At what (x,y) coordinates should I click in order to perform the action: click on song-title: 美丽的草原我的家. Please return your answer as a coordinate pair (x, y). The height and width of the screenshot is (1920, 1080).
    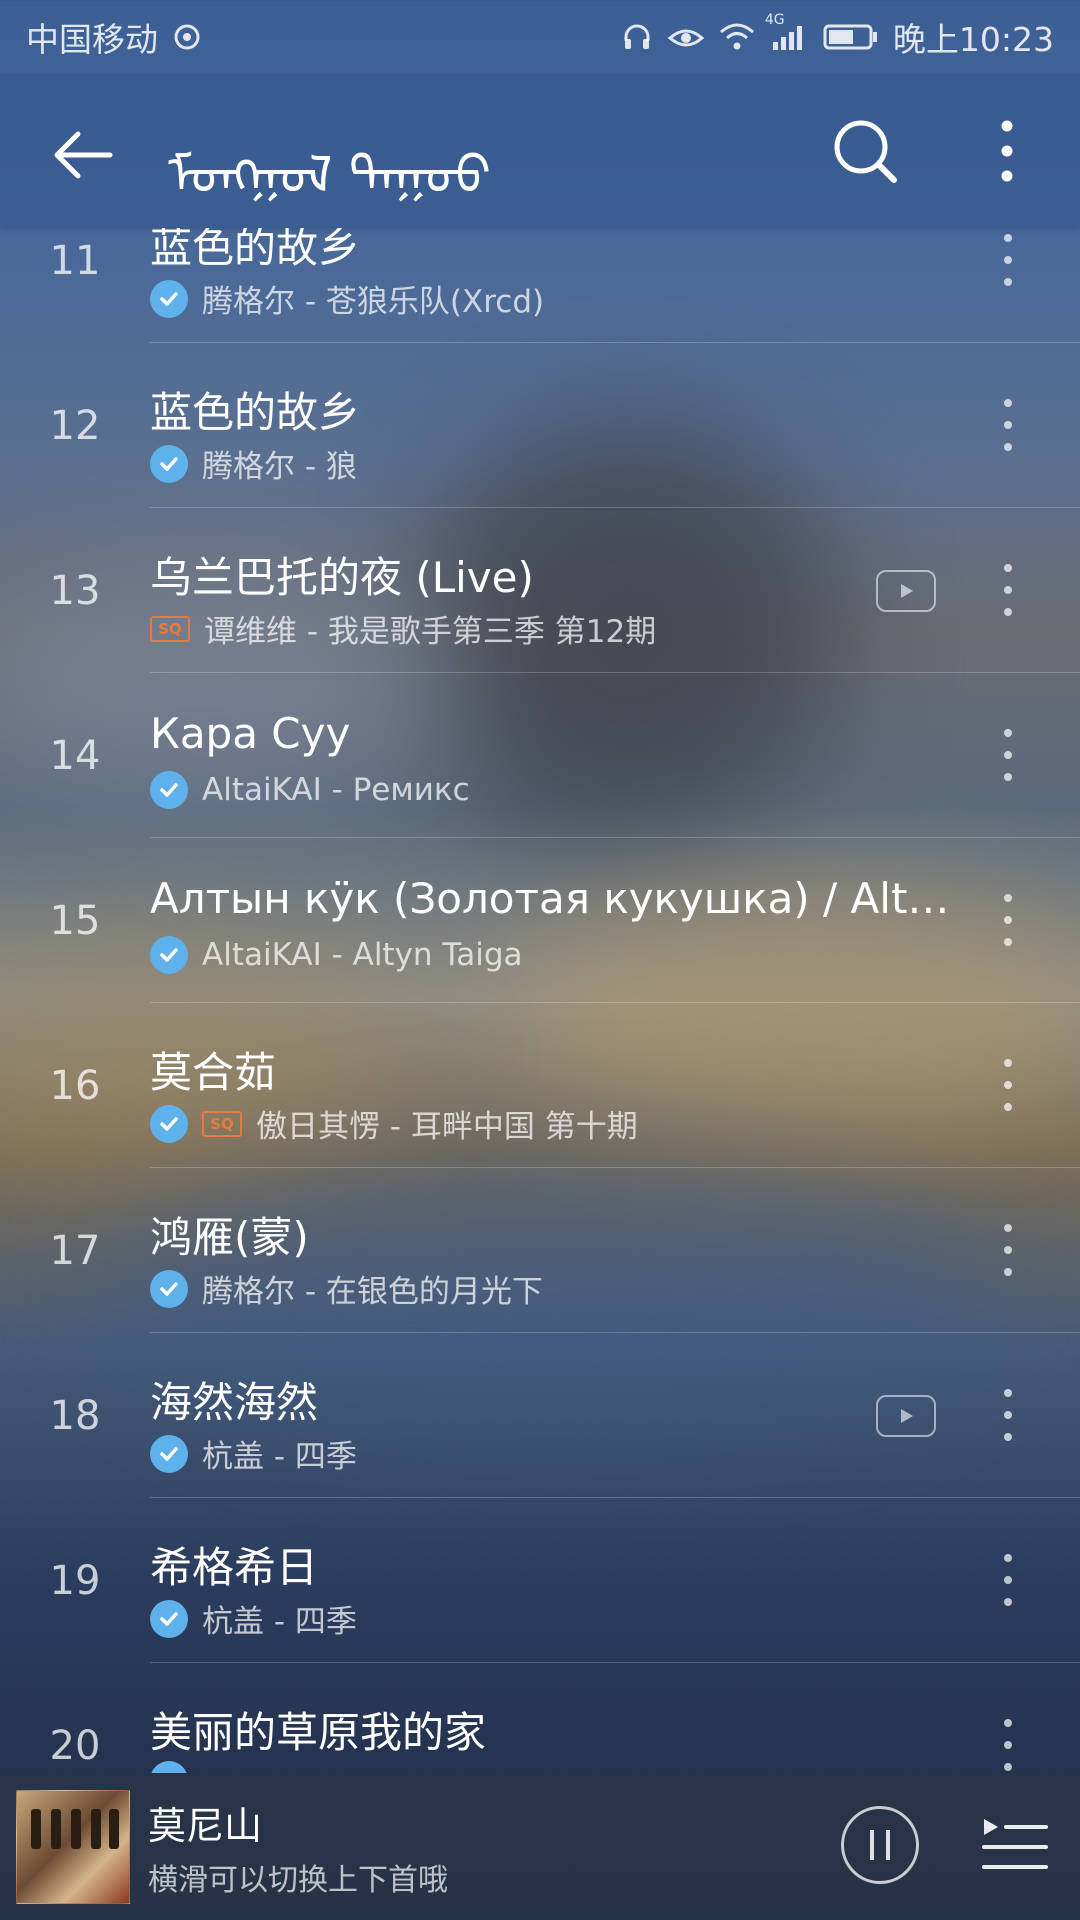
    Looking at the image, I should click on (318, 1732).